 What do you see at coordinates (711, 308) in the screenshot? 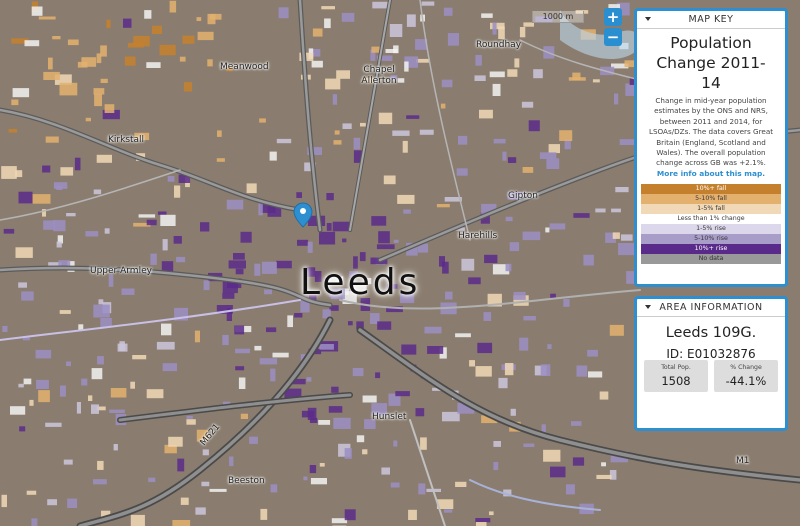
I see `area-info-header: AREA INFORMATION` at bounding box center [711, 308].